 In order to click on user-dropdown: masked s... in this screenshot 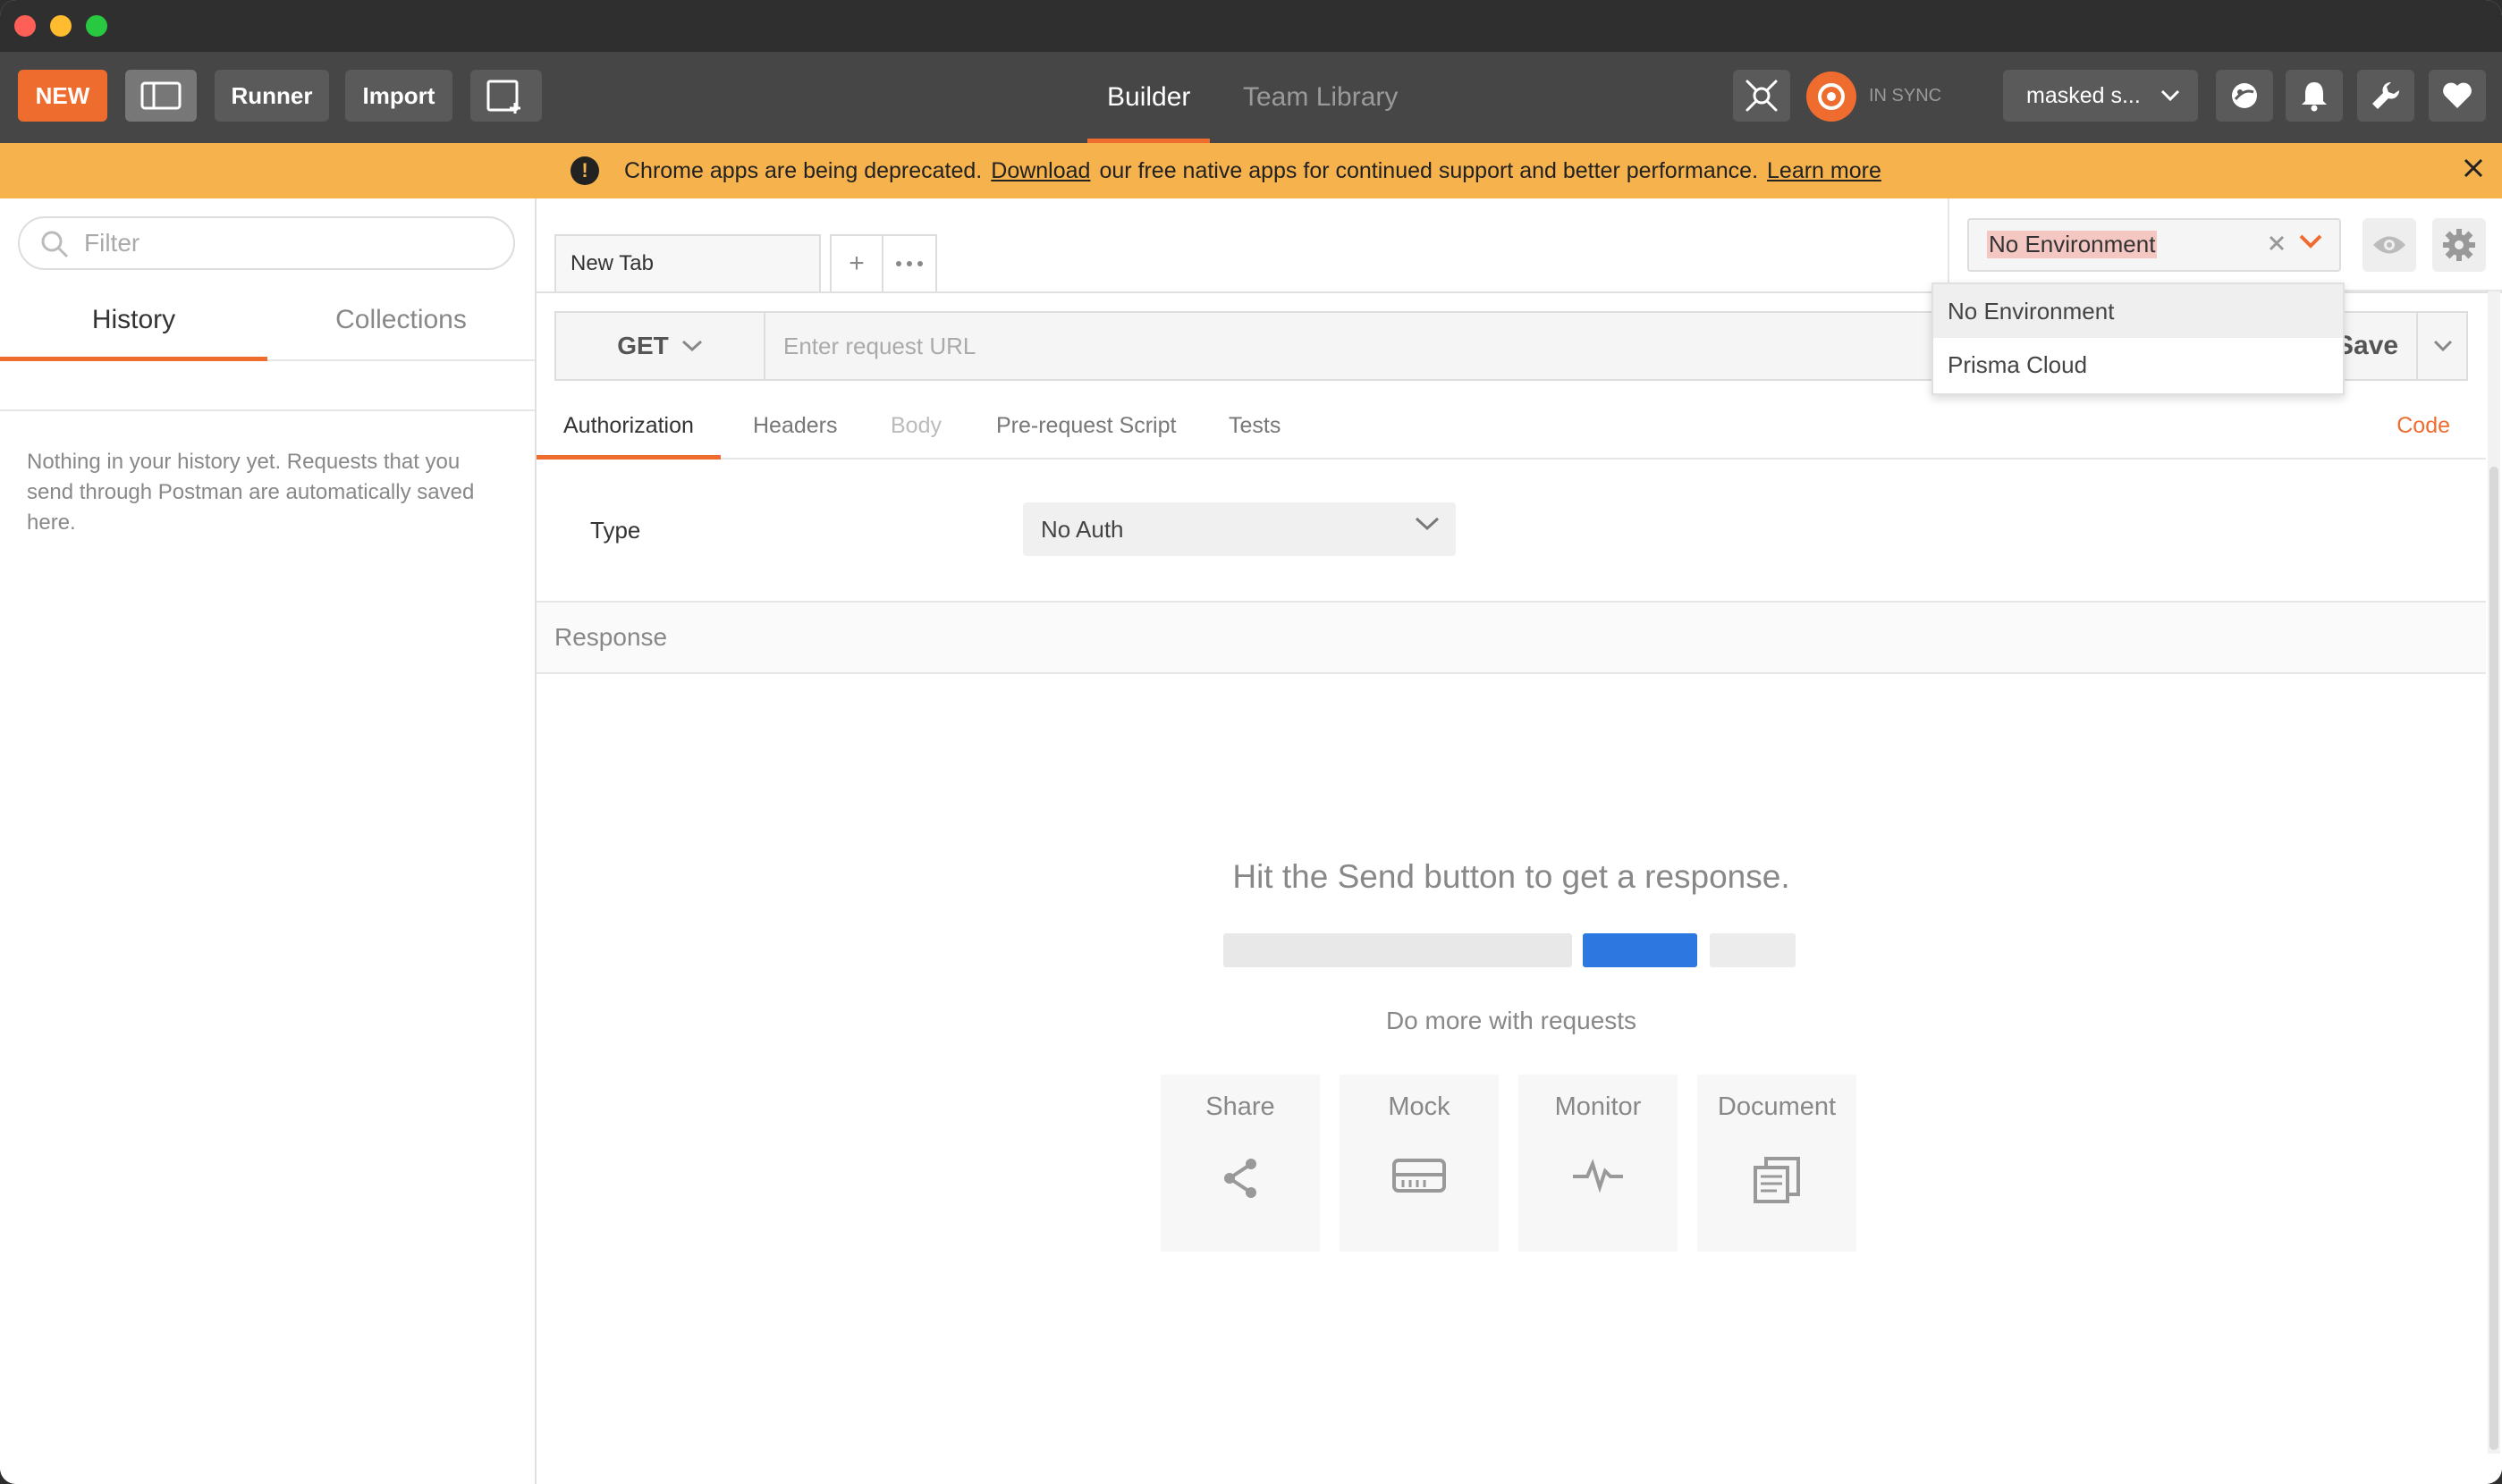, I will do `click(2100, 96)`.